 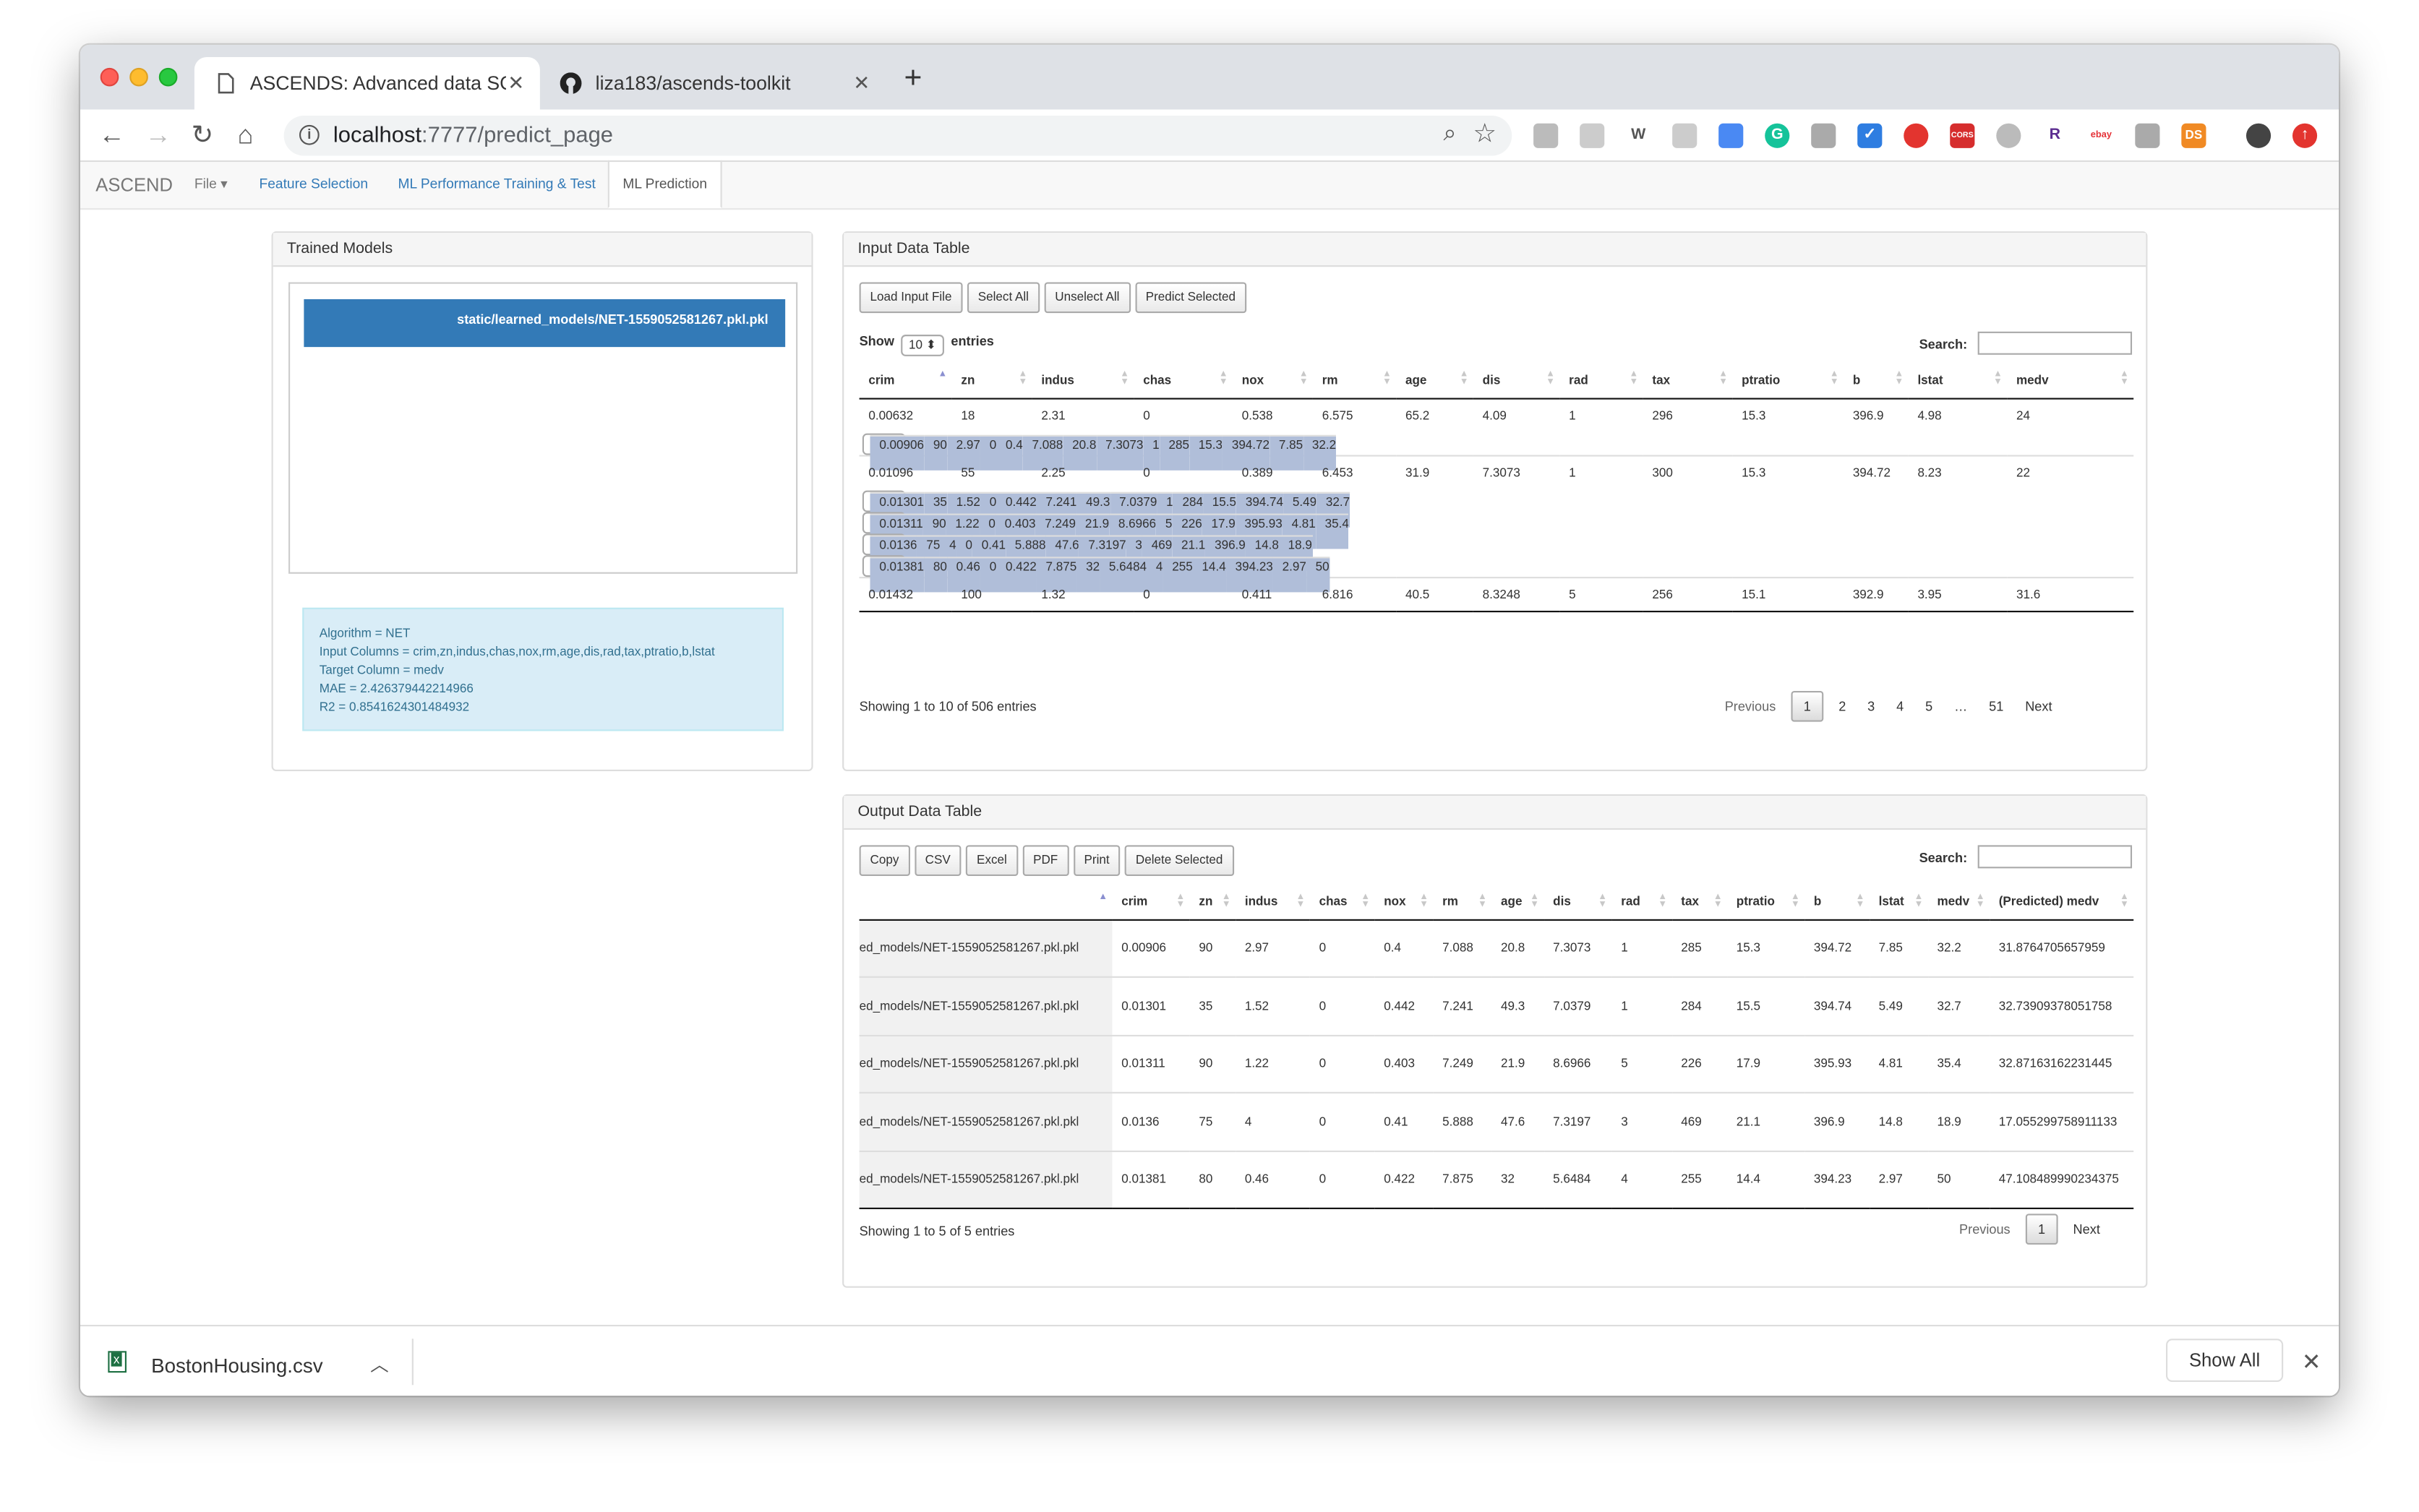 I want to click on nav-ml-prediction: ML Prediction, so click(x=664, y=184).